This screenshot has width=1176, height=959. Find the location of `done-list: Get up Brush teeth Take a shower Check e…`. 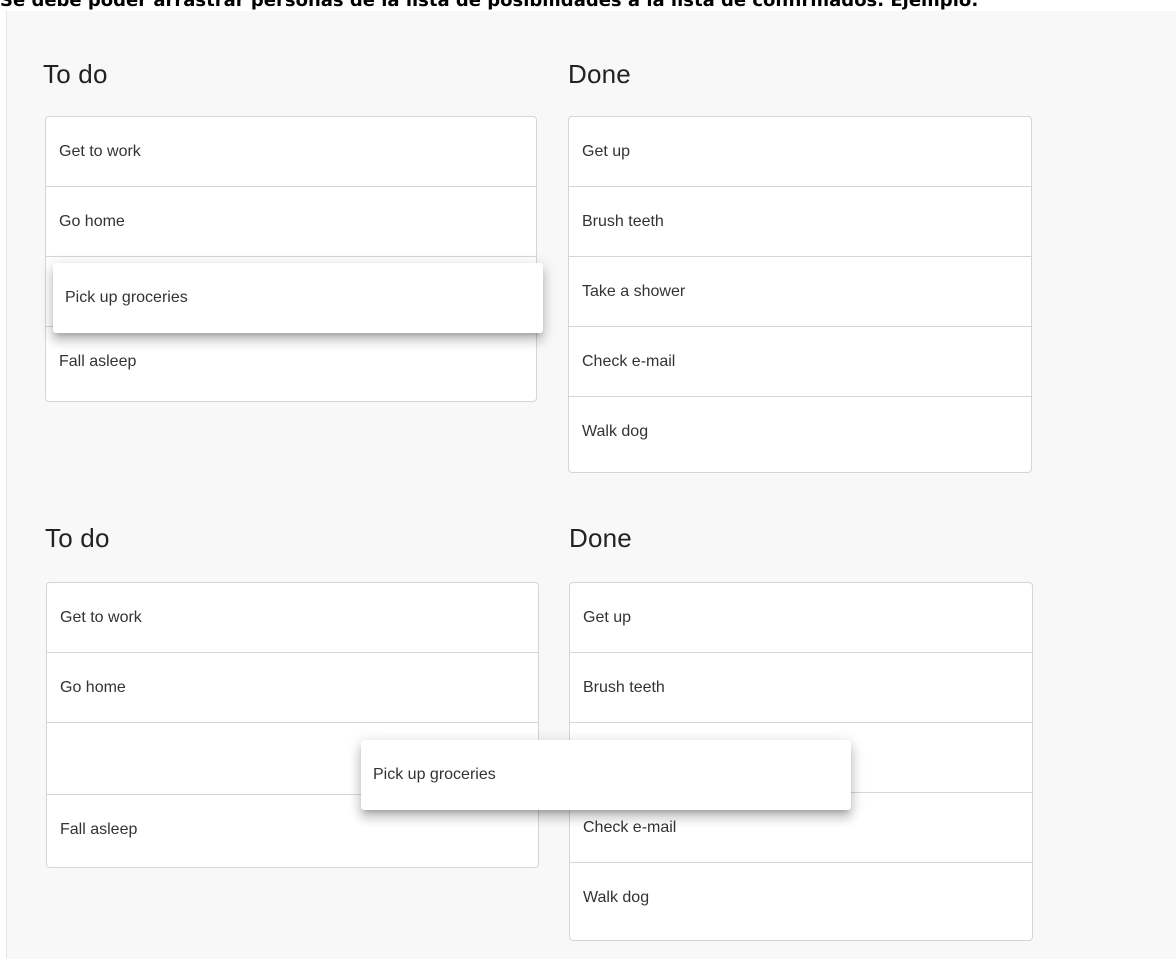

done-list: Get up Brush teeth Take a shower Check e… is located at coordinates (800, 294).